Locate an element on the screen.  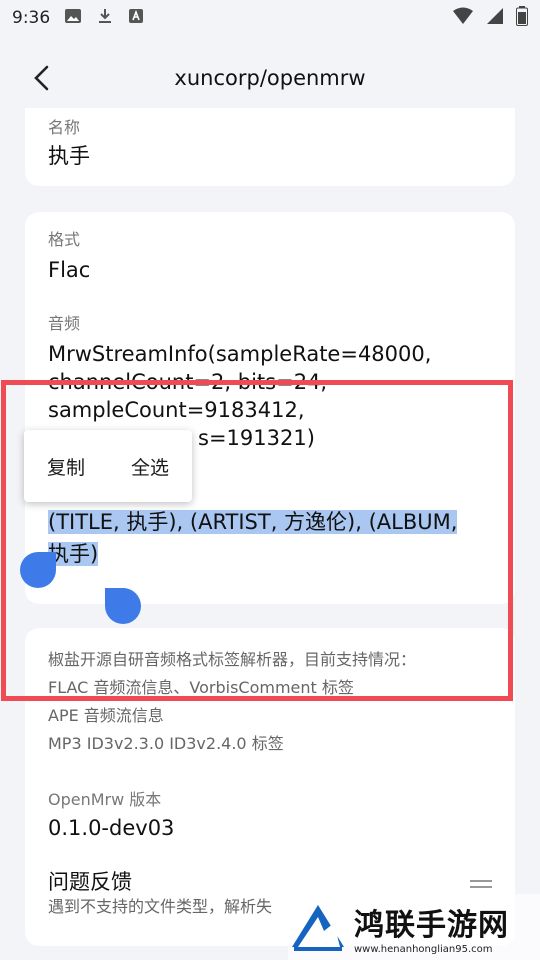
app-bar: xuncorp/openmrw is located at coordinates (270, 78).